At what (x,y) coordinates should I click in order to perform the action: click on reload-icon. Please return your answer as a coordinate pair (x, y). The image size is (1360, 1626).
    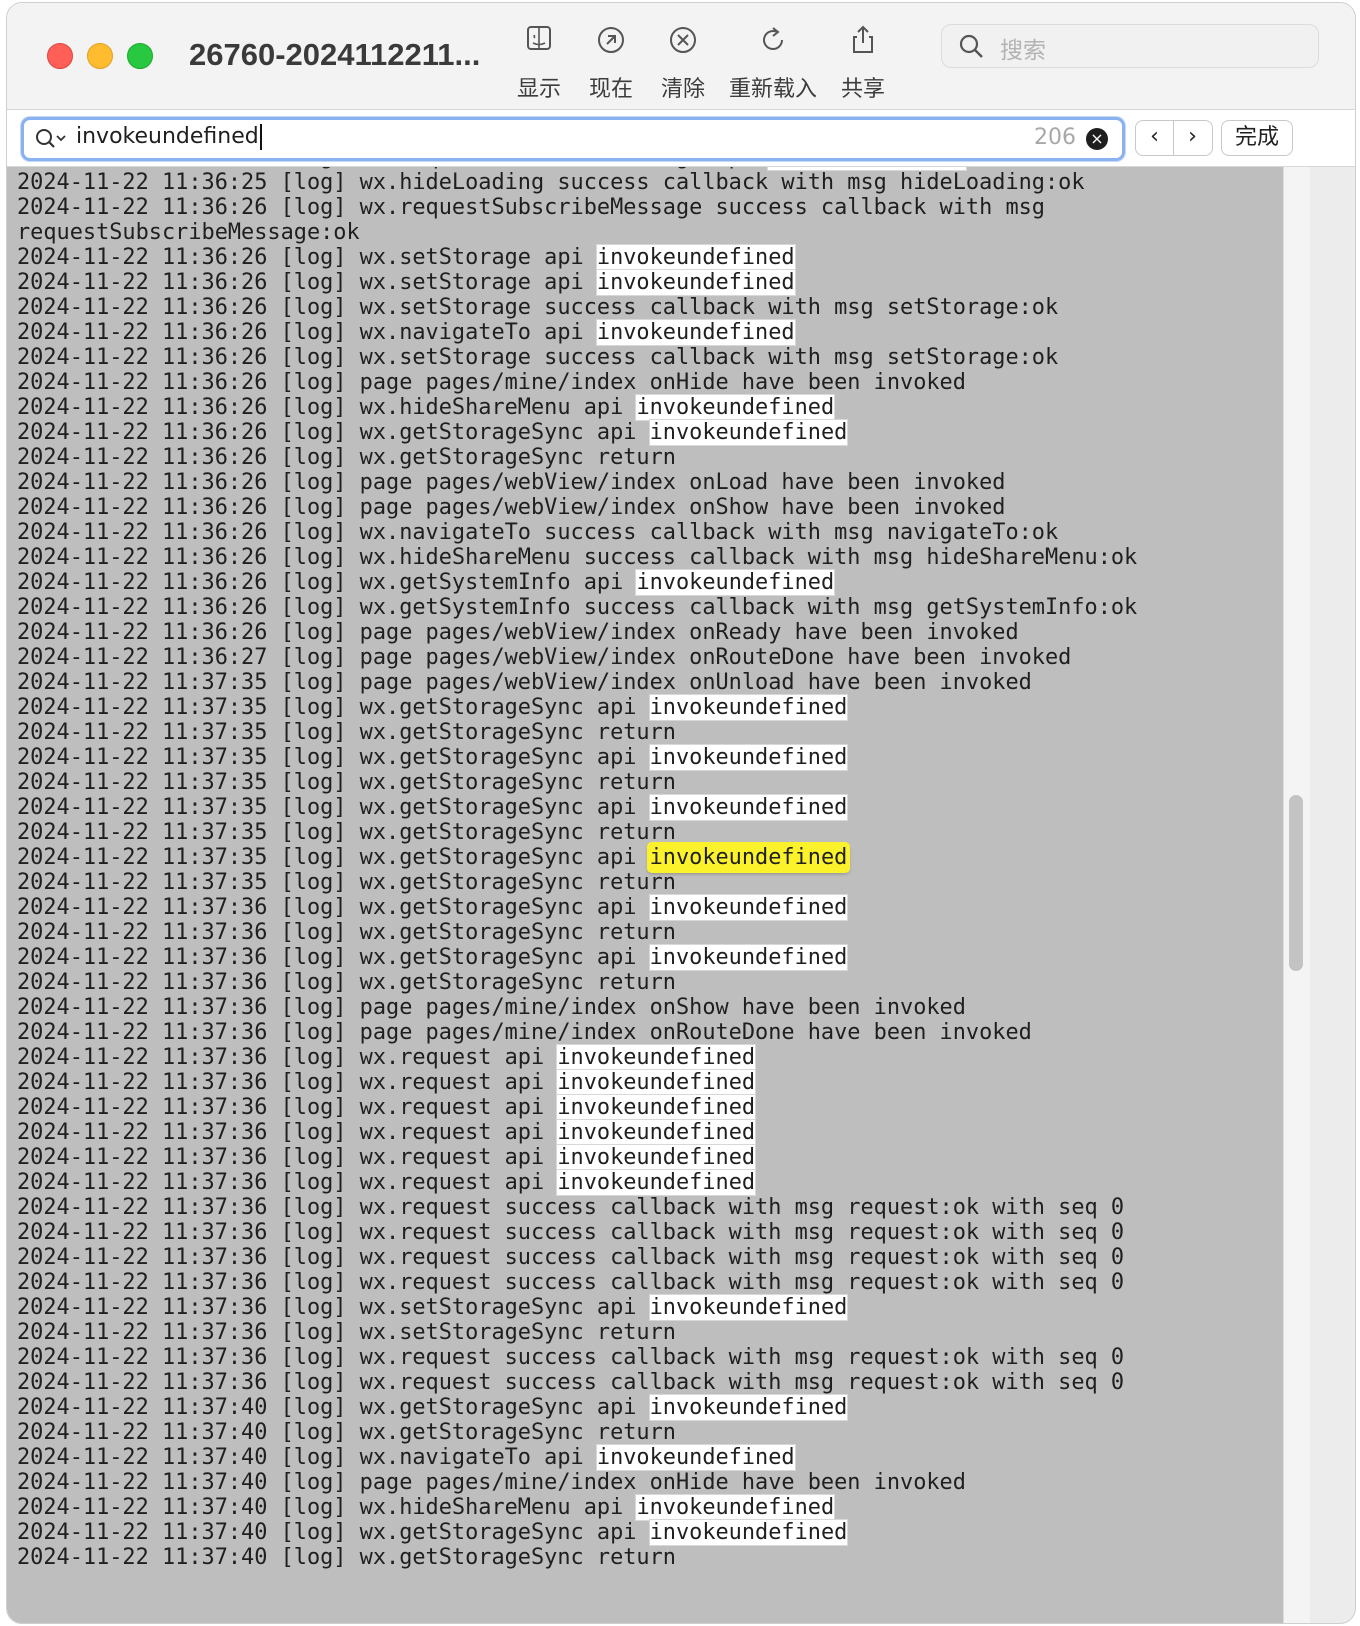
    Looking at the image, I should click on (773, 38).